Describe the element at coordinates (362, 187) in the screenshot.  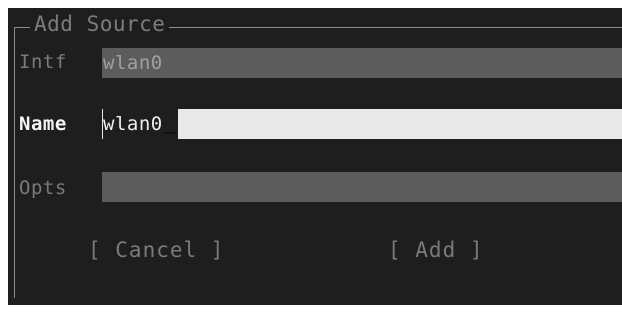
I see `opts-field` at that location.